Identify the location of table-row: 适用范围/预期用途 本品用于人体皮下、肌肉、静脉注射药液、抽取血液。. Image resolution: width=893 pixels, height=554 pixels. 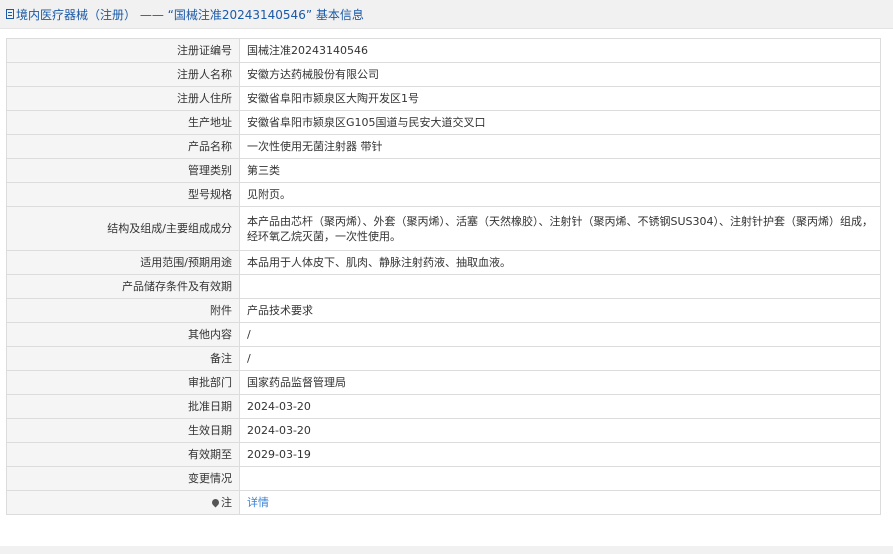
(443, 262).